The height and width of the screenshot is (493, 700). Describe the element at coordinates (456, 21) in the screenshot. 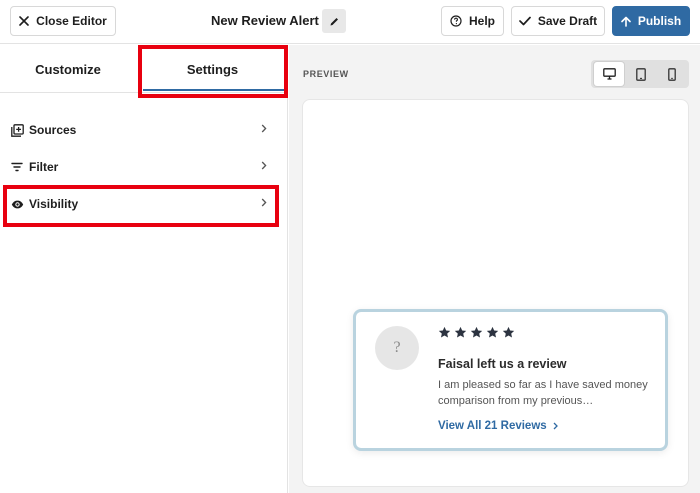

I see `help-circle-icon` at that location.